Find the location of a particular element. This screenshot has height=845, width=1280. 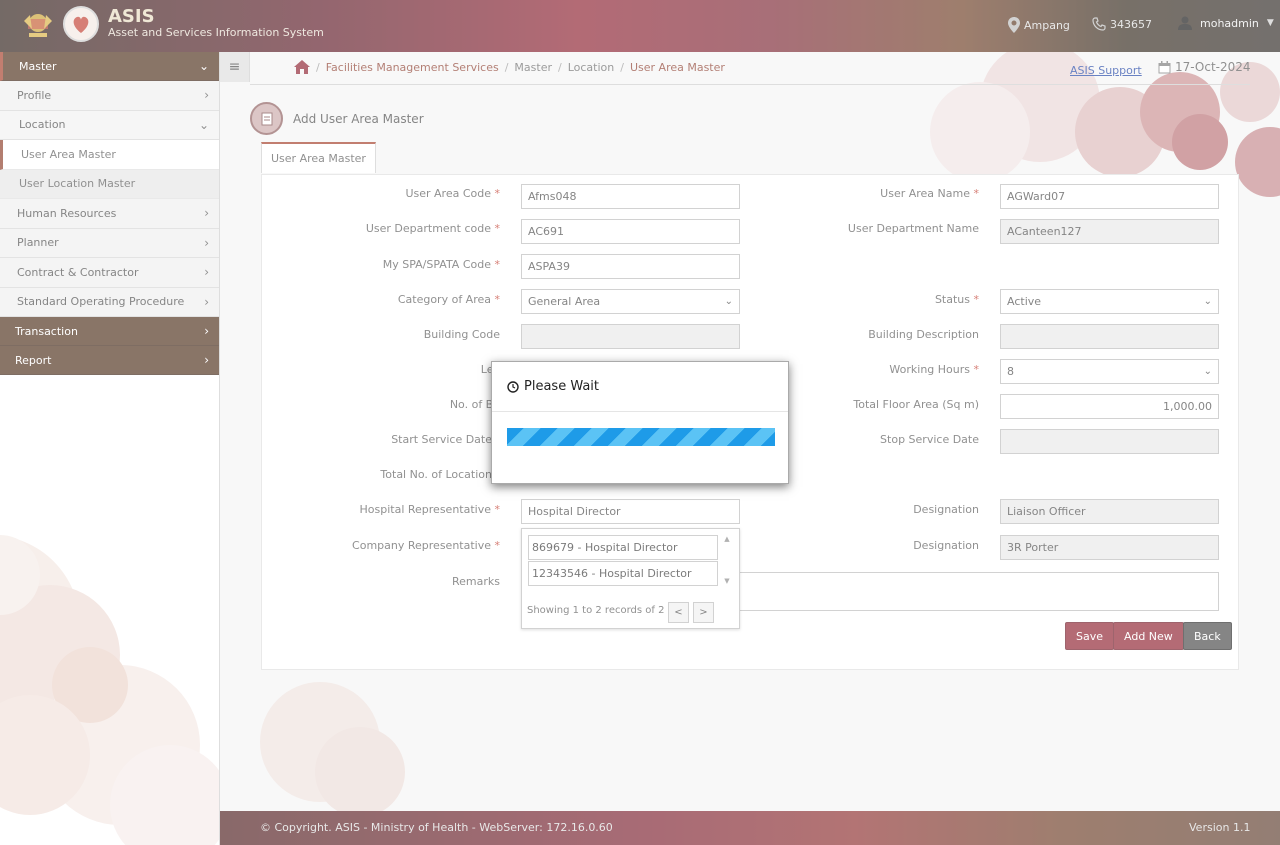

please-wait-modal: Please Wait is located at coordinates (640, 422).